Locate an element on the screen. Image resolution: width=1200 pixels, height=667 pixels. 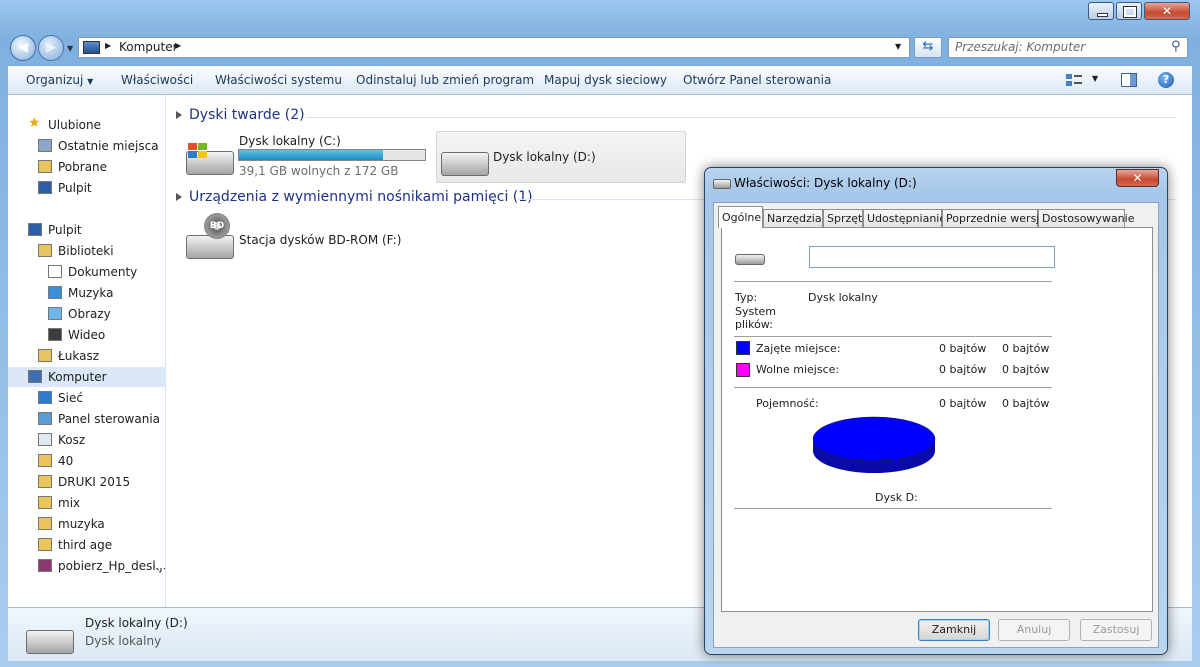
sidebar-item: Łukasz is located at coordinates (86, 356).